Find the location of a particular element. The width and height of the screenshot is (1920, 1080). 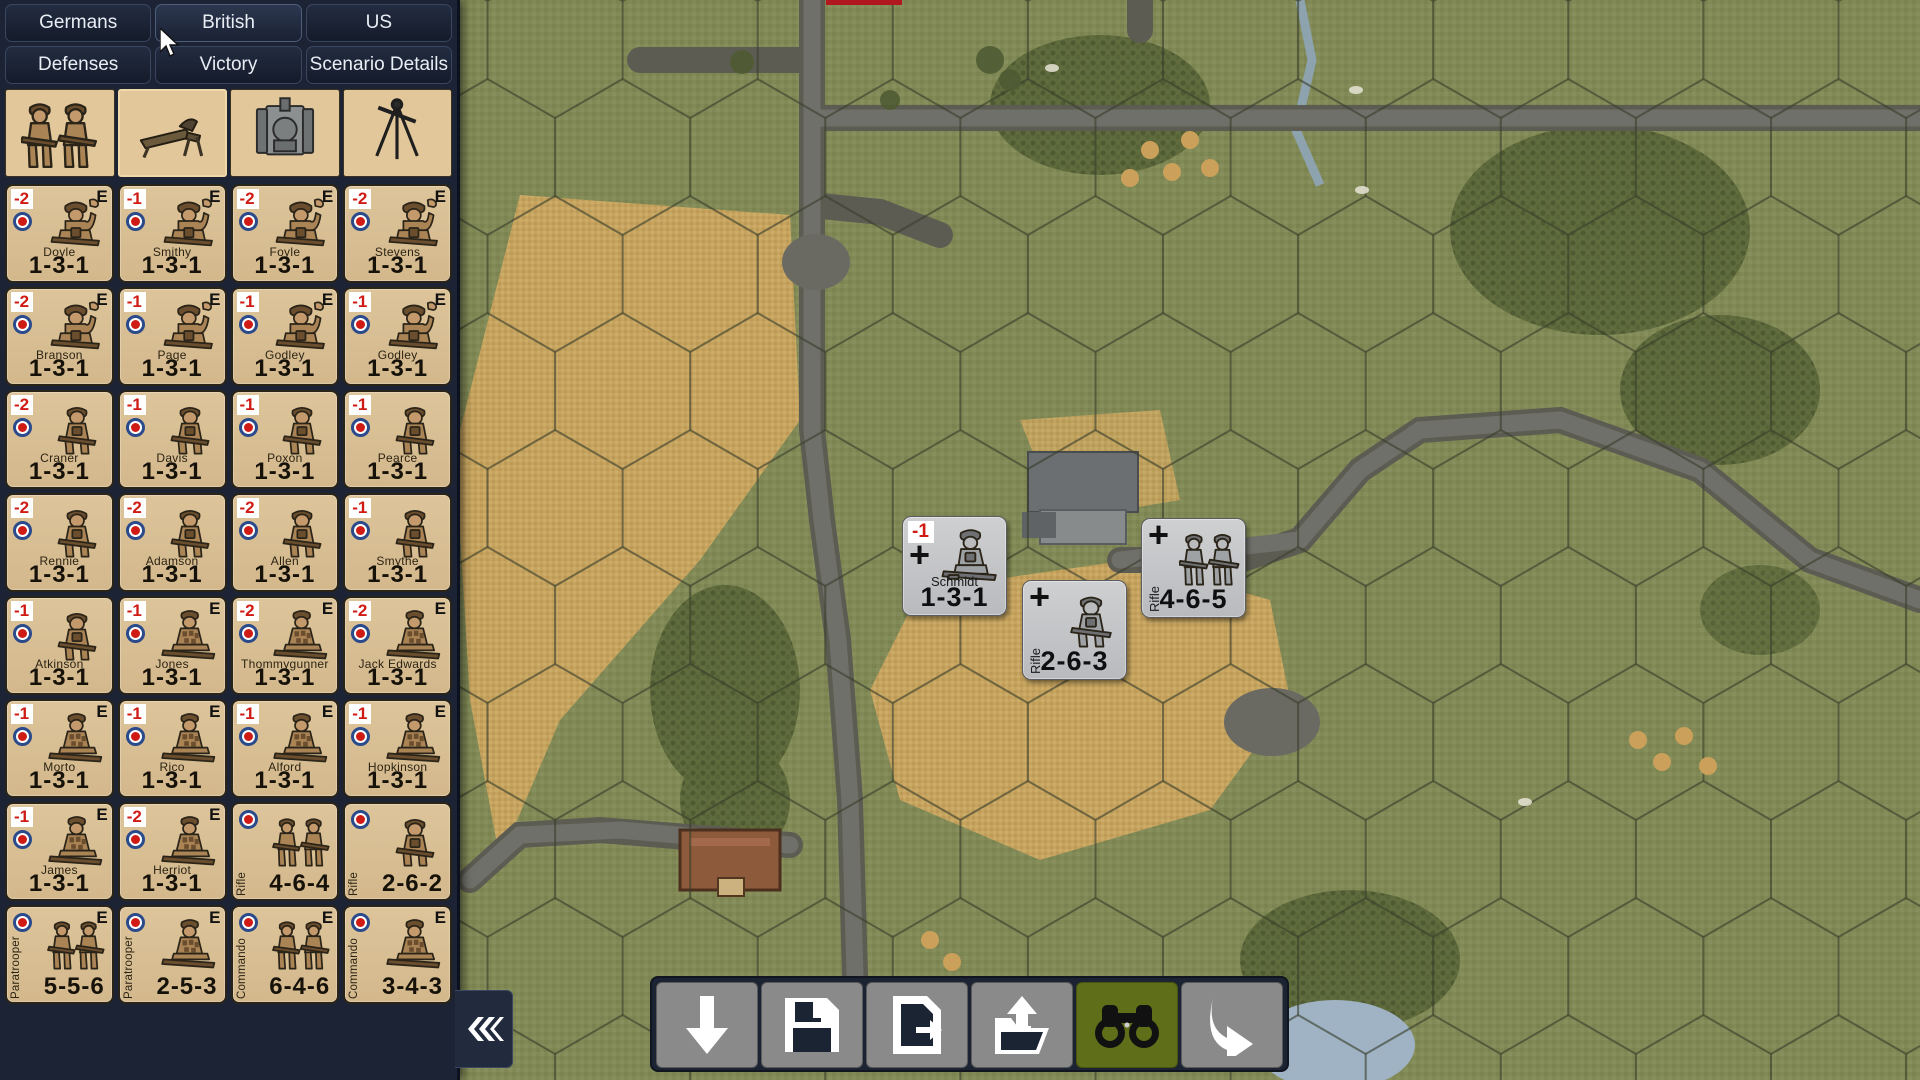

unit-counter: -1 Smythe 1-3-1 is located at coordinates (397, 542).